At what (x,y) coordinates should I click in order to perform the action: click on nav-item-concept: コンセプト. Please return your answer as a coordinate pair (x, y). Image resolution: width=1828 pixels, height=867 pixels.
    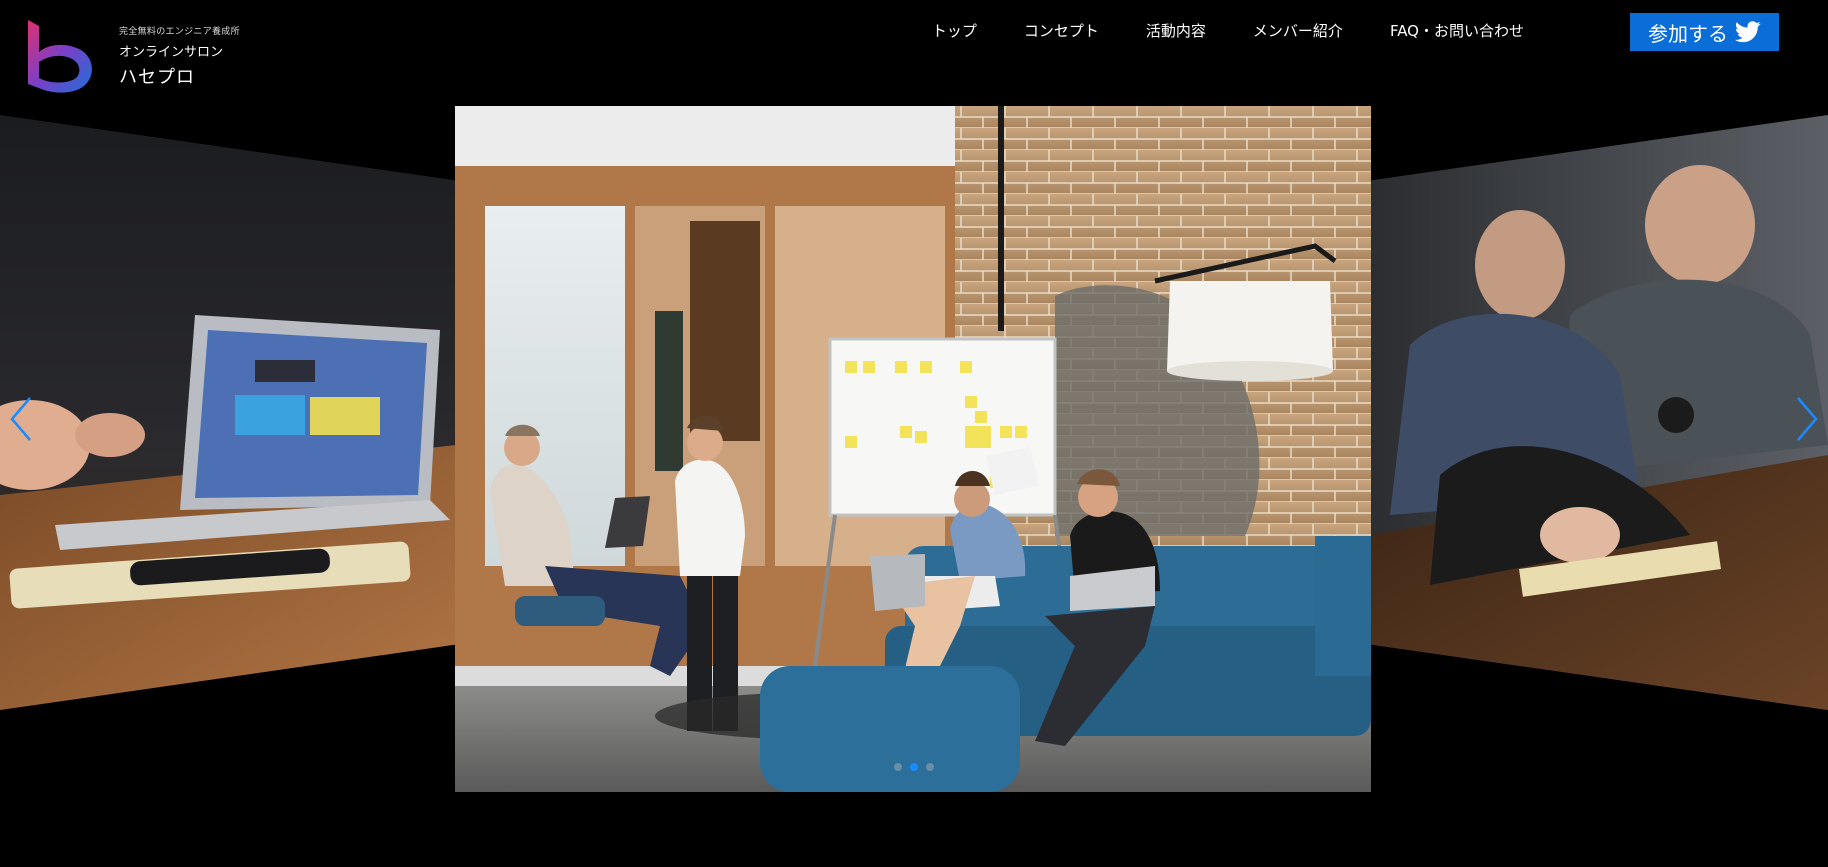
    Looking at the image, I should click on (1061, 31).